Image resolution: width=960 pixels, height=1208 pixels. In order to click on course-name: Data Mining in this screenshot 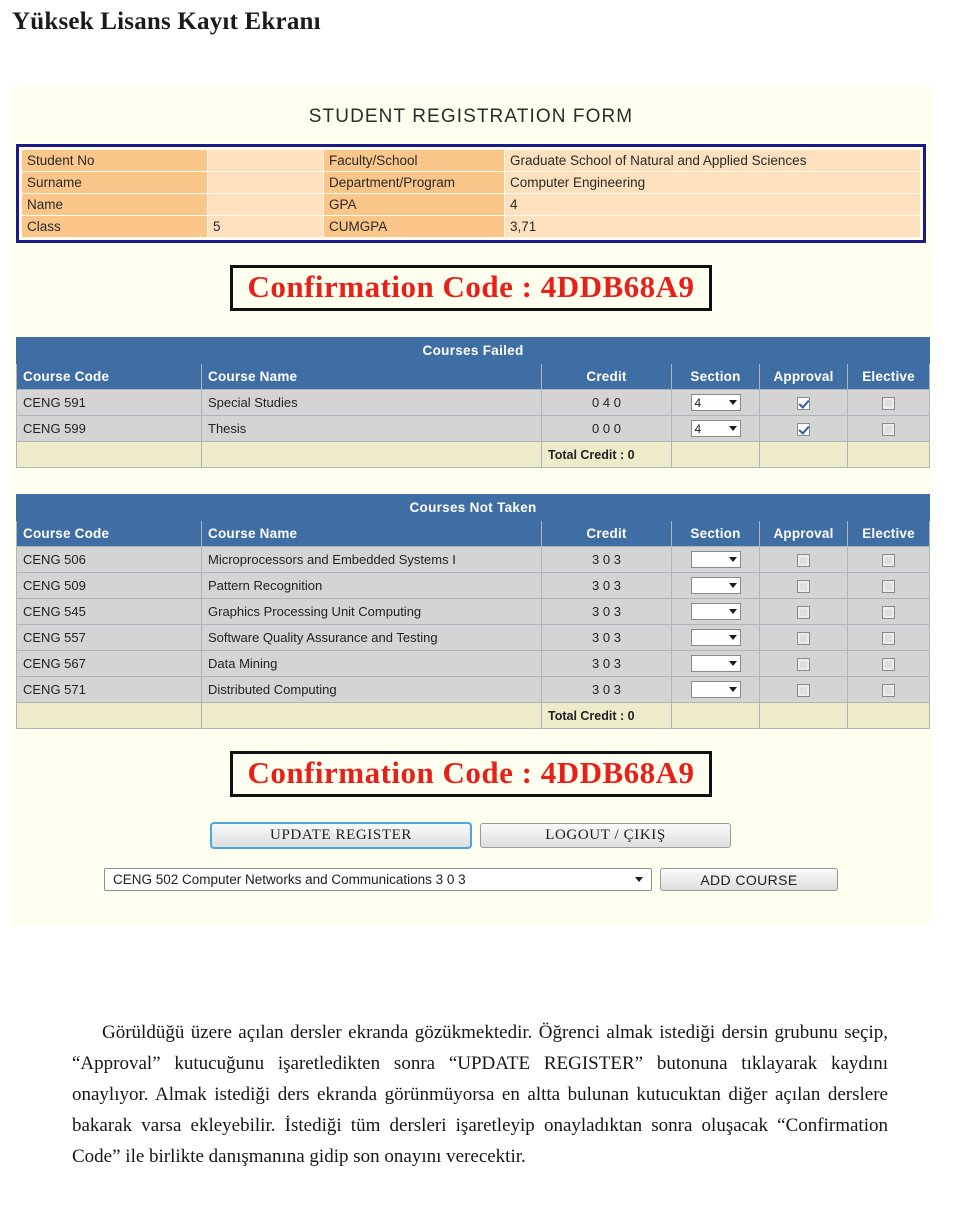, I will do `click(371, 663)`.